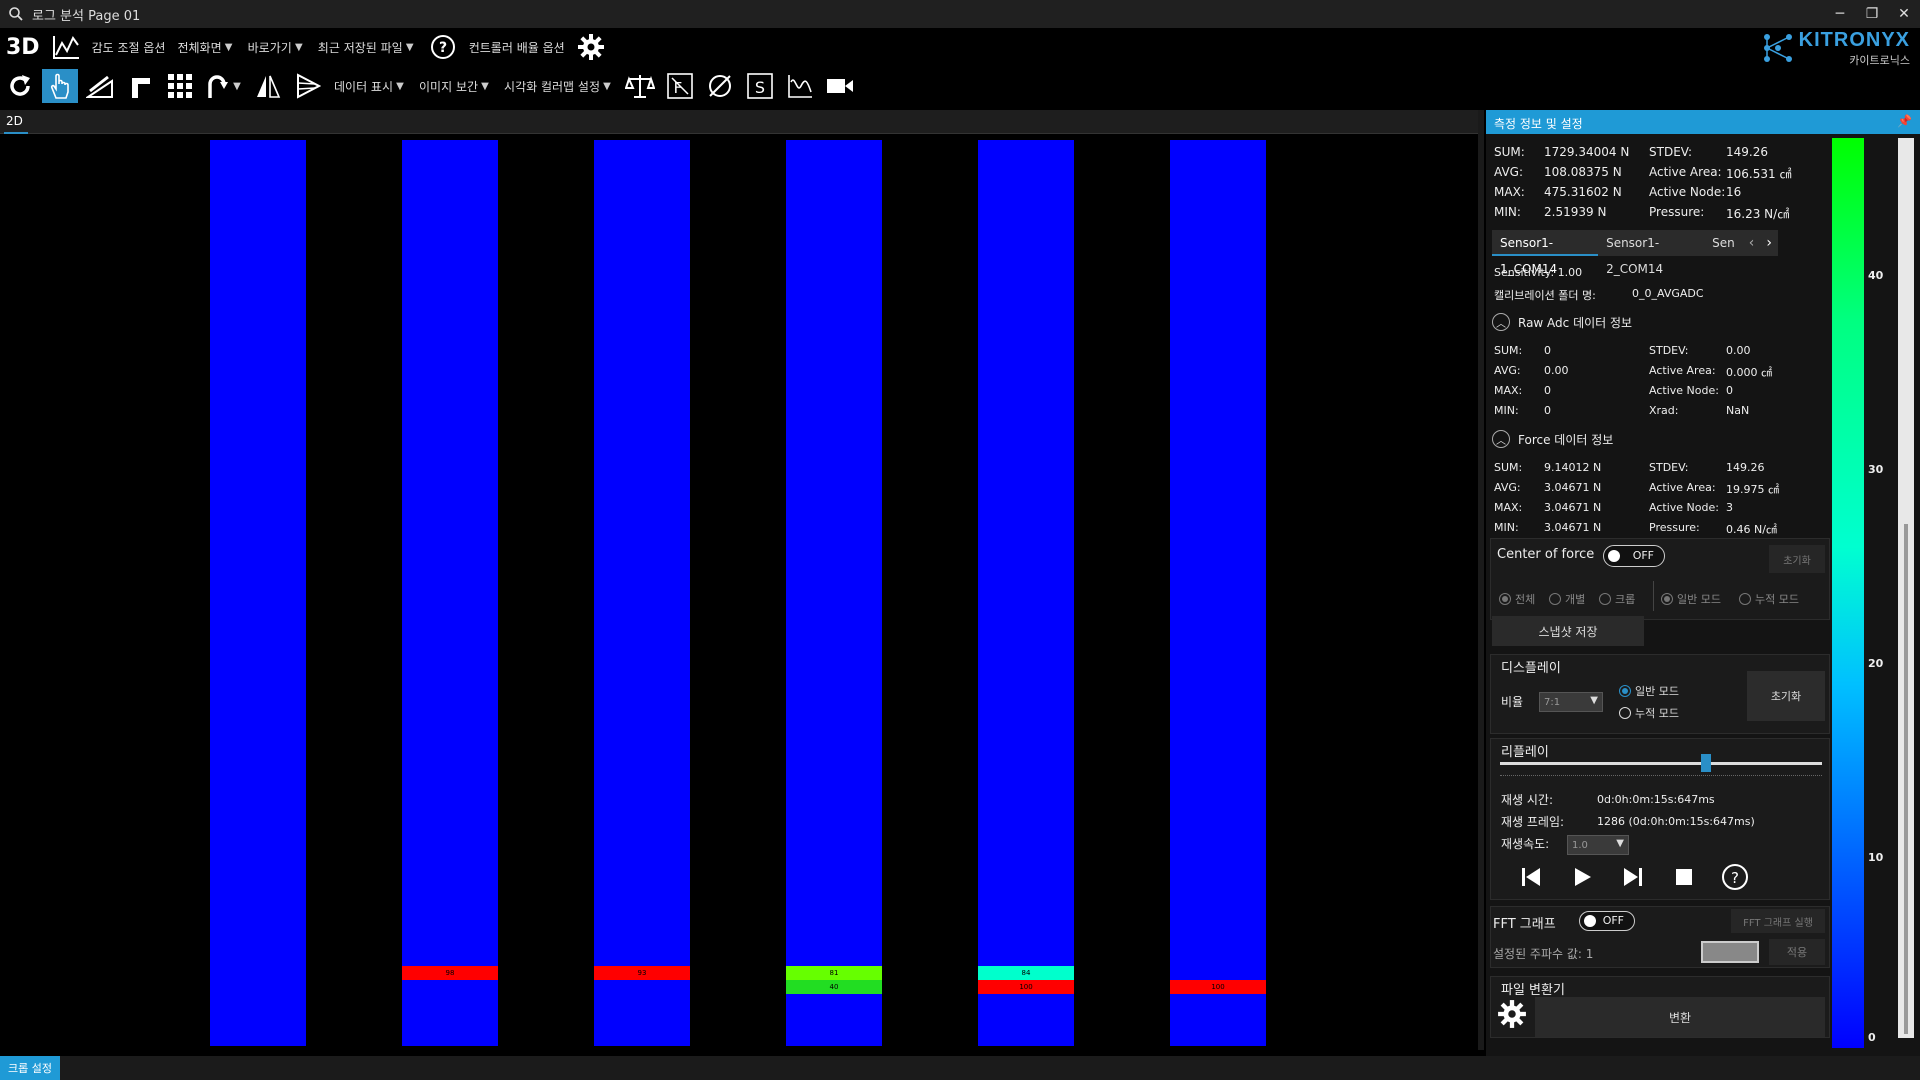 This screenshot has width=1920, height=1080. Describe the element at coordinates (1568, 631) in the screenshot. I see `snapshot-save-button: 스냅샷 저장` at that location.